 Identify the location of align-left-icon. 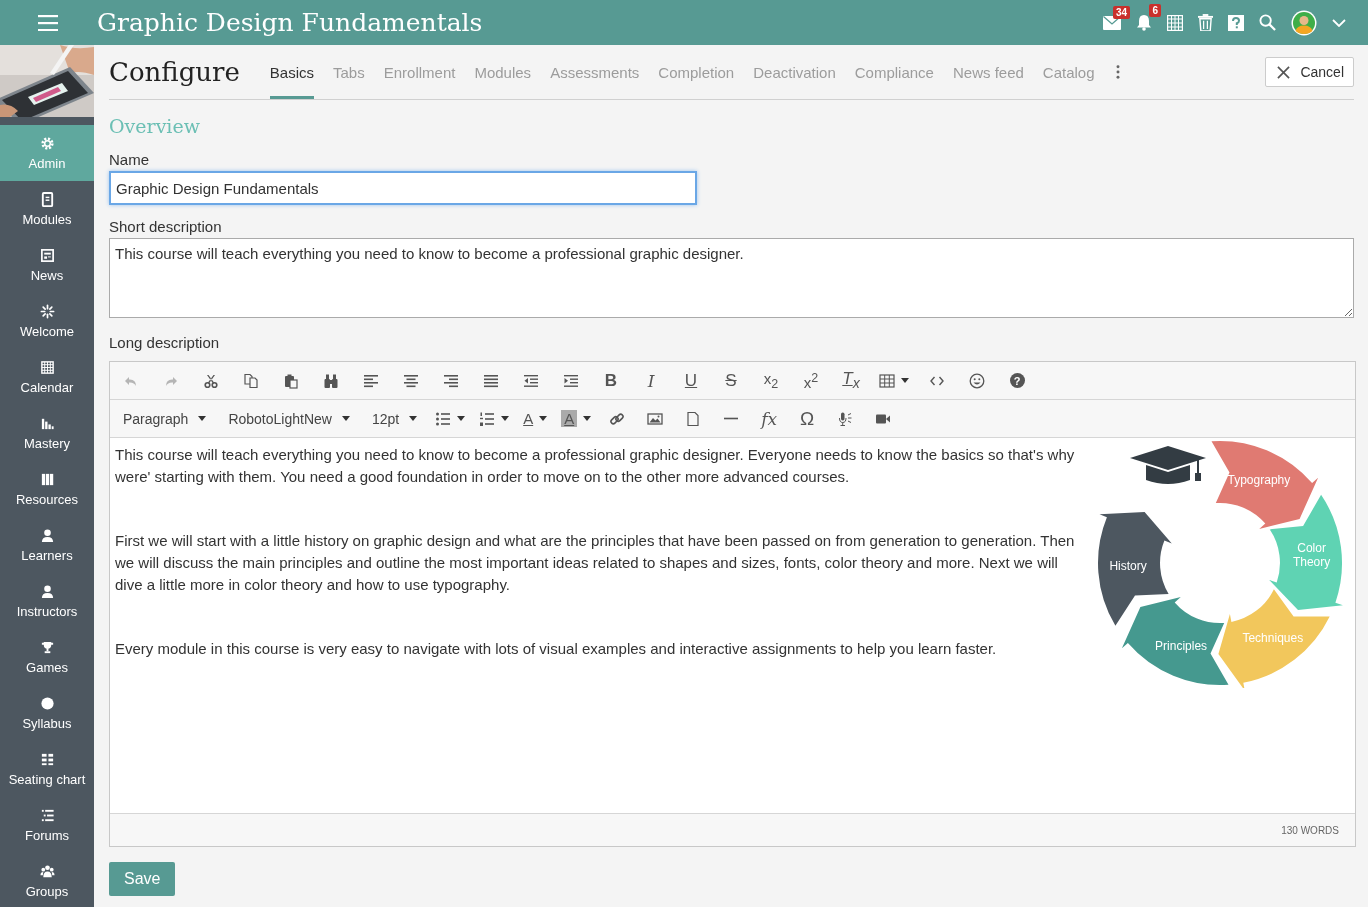
(371, 380).